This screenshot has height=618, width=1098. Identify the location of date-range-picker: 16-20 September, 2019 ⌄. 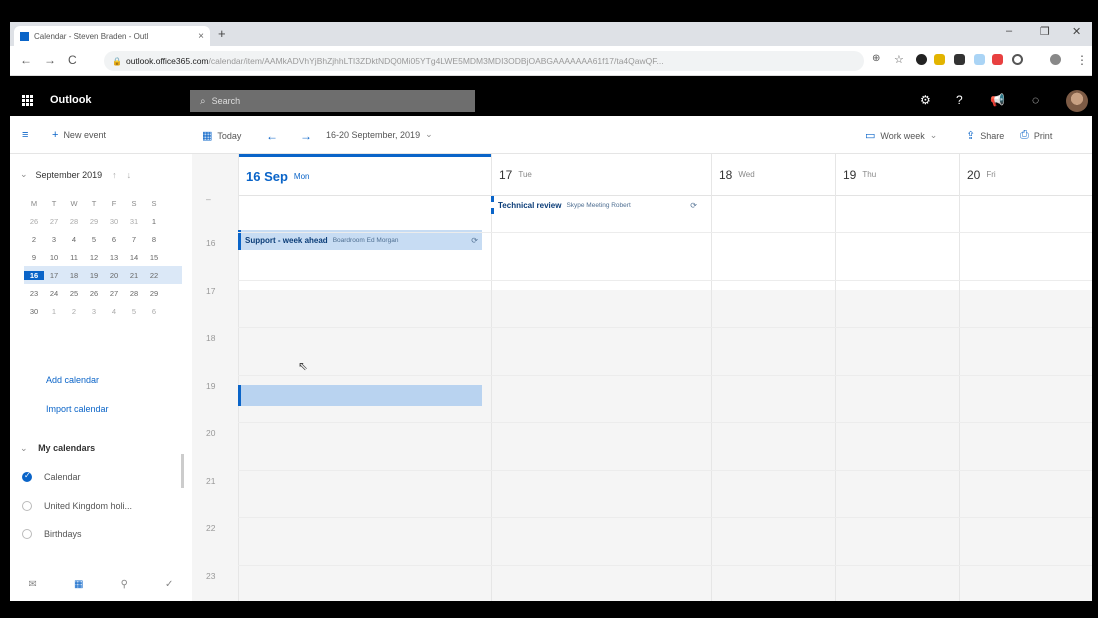
(379, 134).